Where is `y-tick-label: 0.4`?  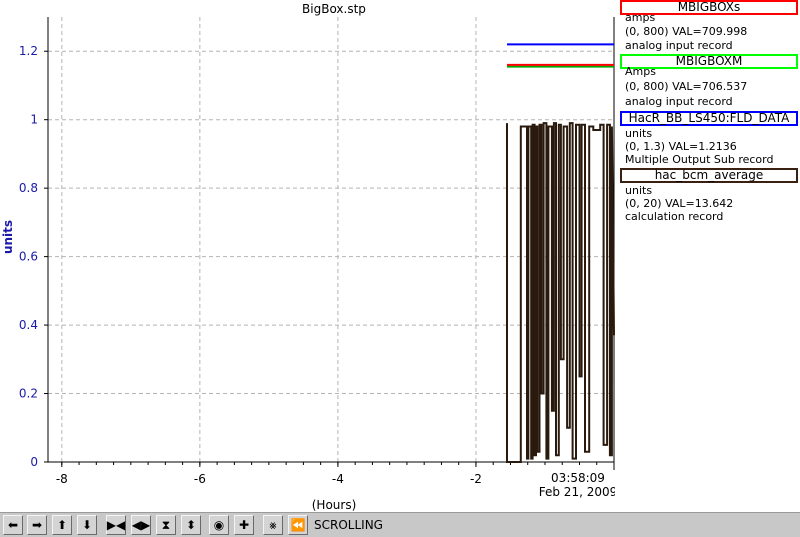
y-tick-label: 0.4 is located at coordinates (28, 325).